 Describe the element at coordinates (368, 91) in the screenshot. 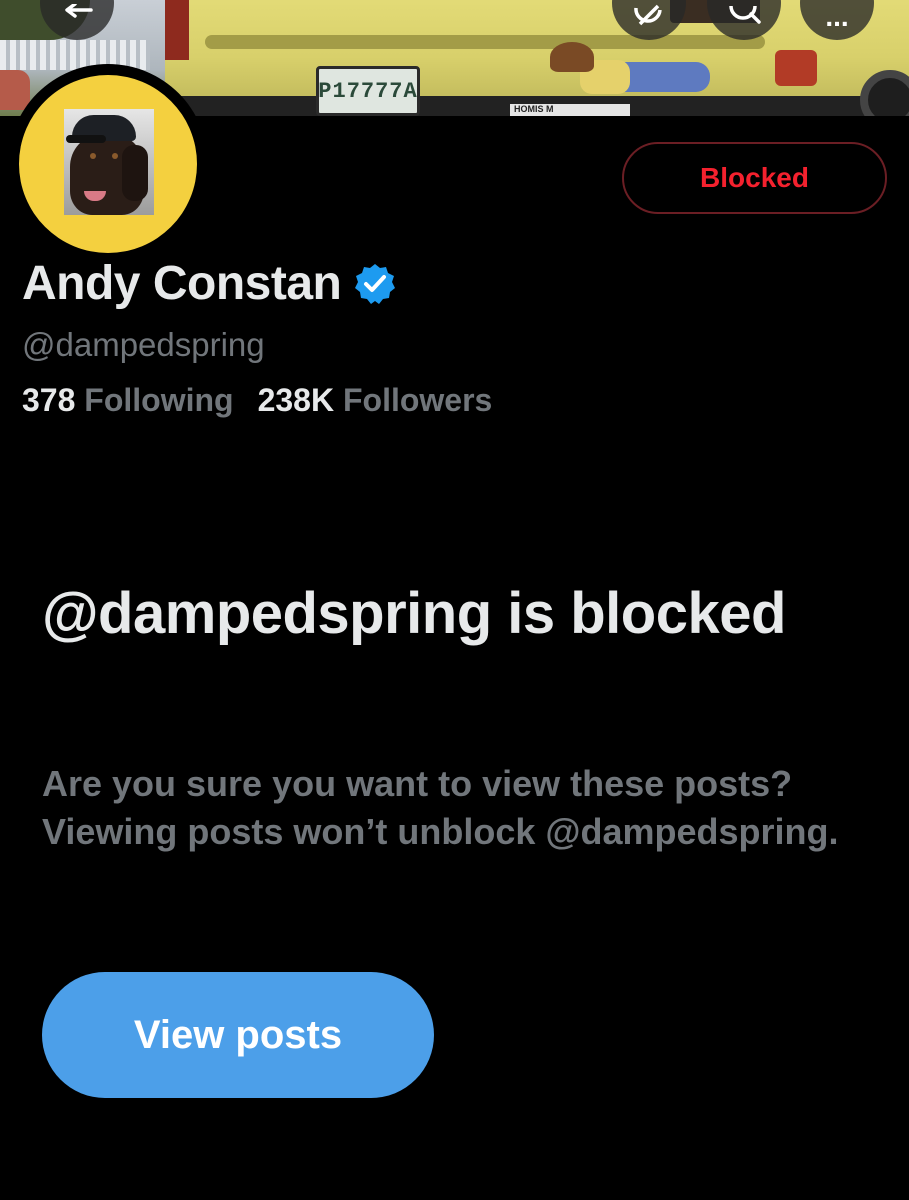

I see `license-plate: P17777A` at that location.